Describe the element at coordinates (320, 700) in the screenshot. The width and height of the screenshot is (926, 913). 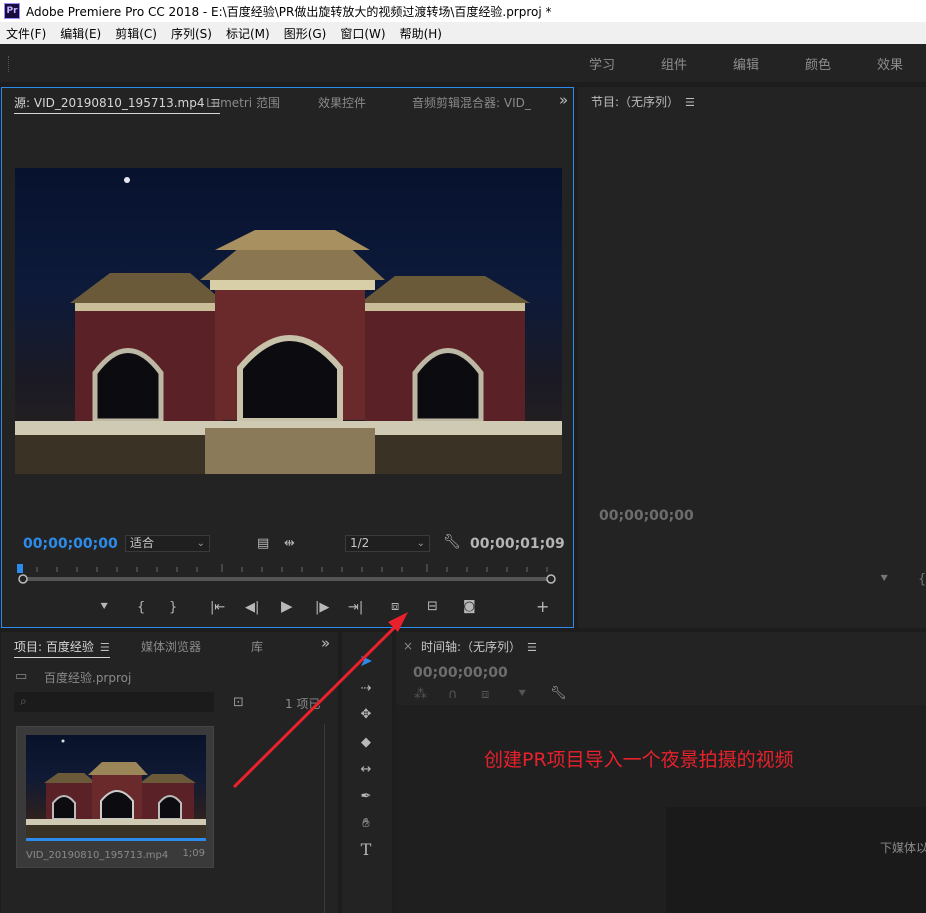
I see `annotation-arrow` at that location.